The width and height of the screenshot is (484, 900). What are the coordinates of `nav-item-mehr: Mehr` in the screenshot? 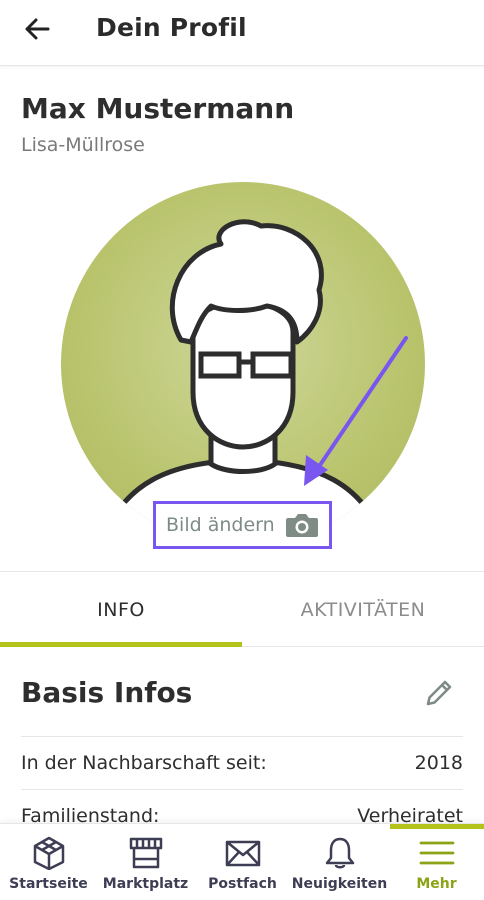 It's located at (436, 862).